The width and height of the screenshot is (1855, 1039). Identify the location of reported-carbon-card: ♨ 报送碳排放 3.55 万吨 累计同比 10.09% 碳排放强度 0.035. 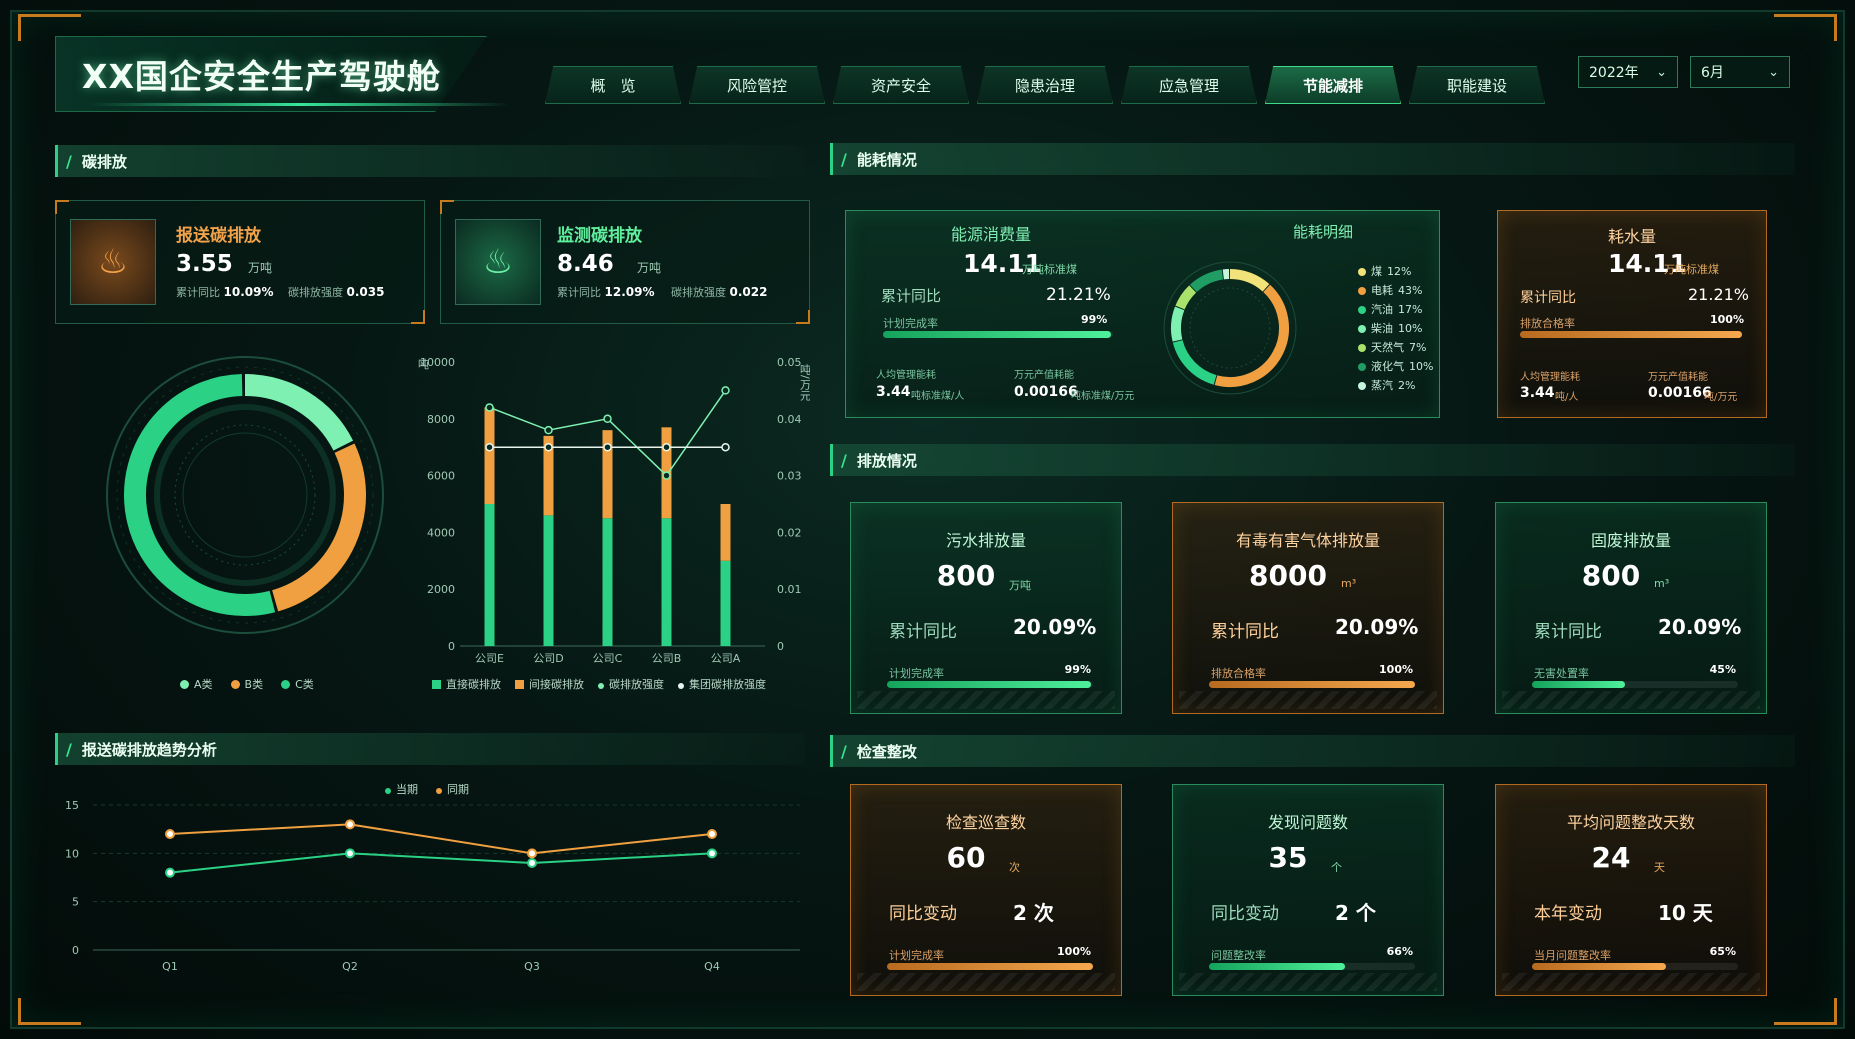
(240, 262).